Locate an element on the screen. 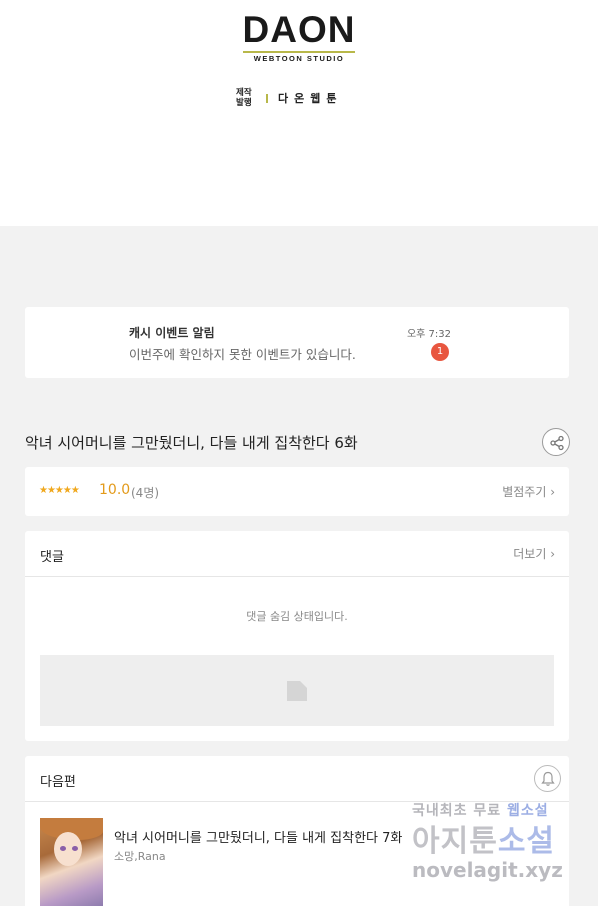 This screenshot has height=906, width=598. next-episode-thumbnail is located at coordinates (71, 862).